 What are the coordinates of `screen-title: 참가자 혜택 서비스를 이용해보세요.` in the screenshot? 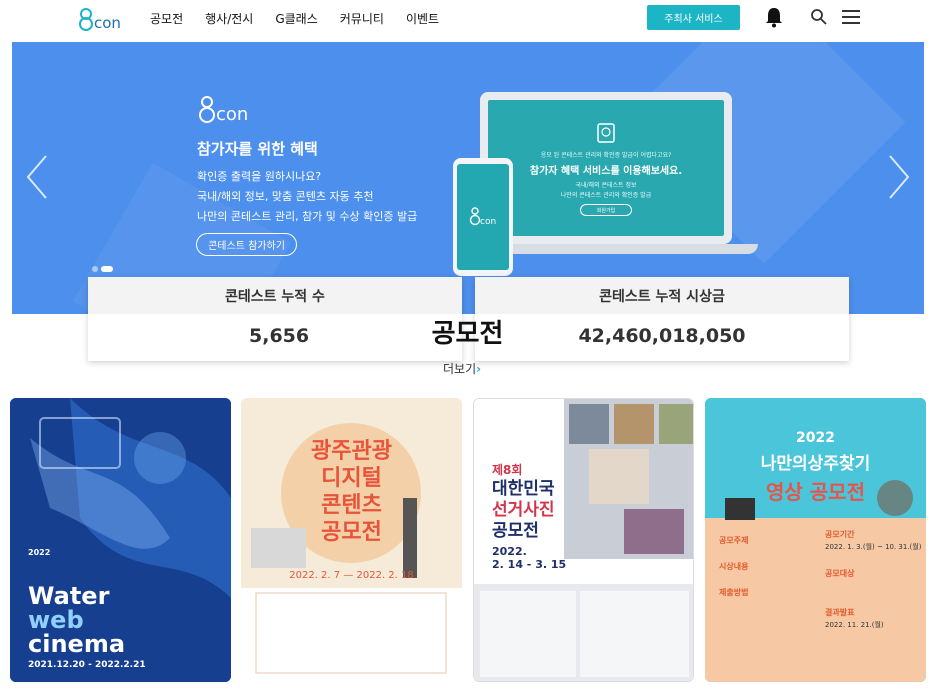 It's located at (606, 171).